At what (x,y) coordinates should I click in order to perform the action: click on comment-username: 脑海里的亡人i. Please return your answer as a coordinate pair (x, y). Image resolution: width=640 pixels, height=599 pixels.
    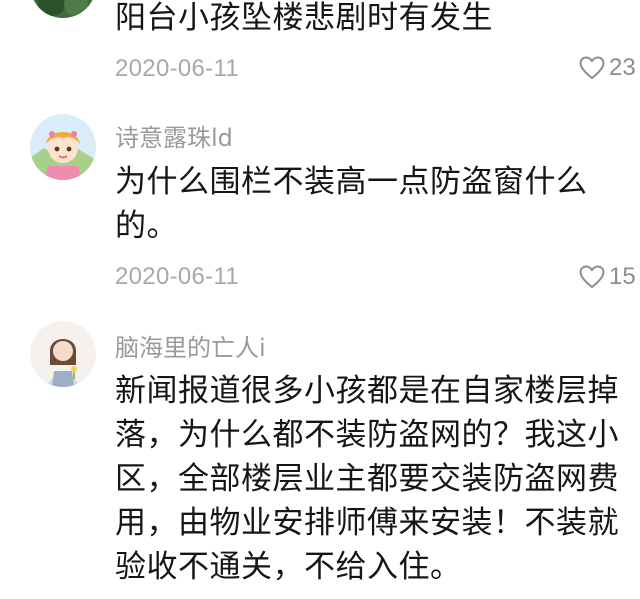
    Looking at the image, I should click on (190, 345).